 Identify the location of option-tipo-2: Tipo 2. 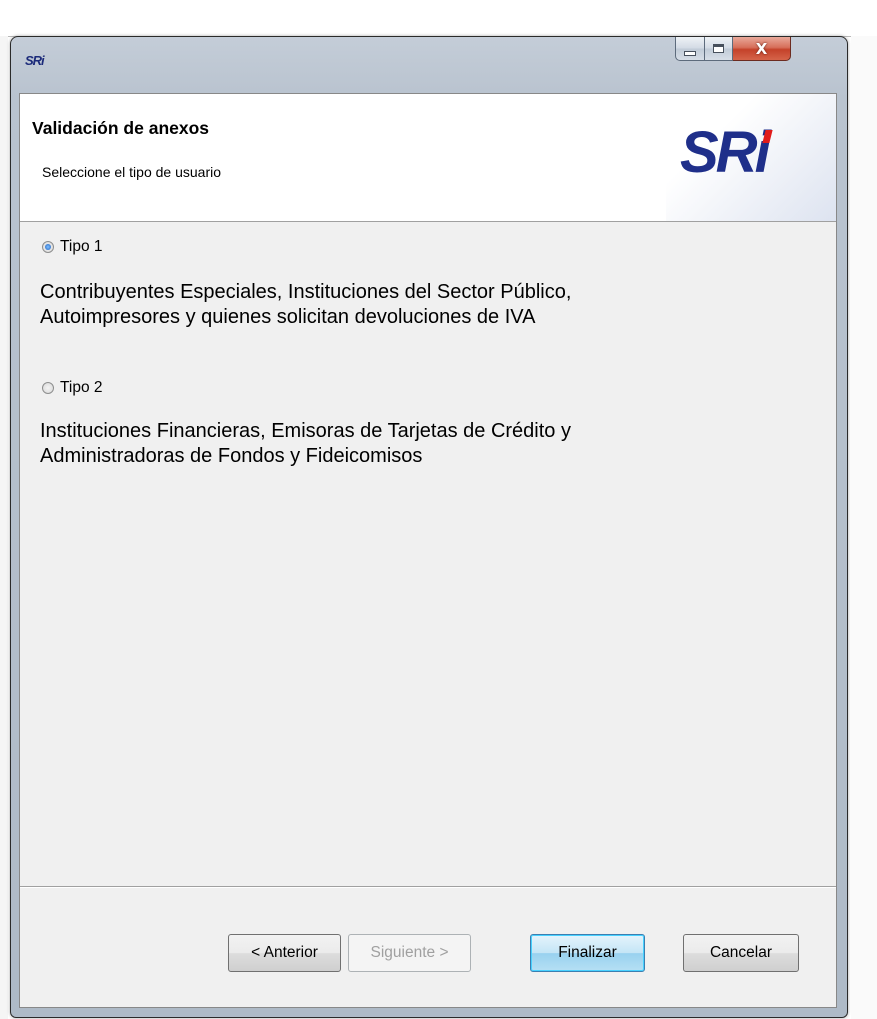
(72, 388).